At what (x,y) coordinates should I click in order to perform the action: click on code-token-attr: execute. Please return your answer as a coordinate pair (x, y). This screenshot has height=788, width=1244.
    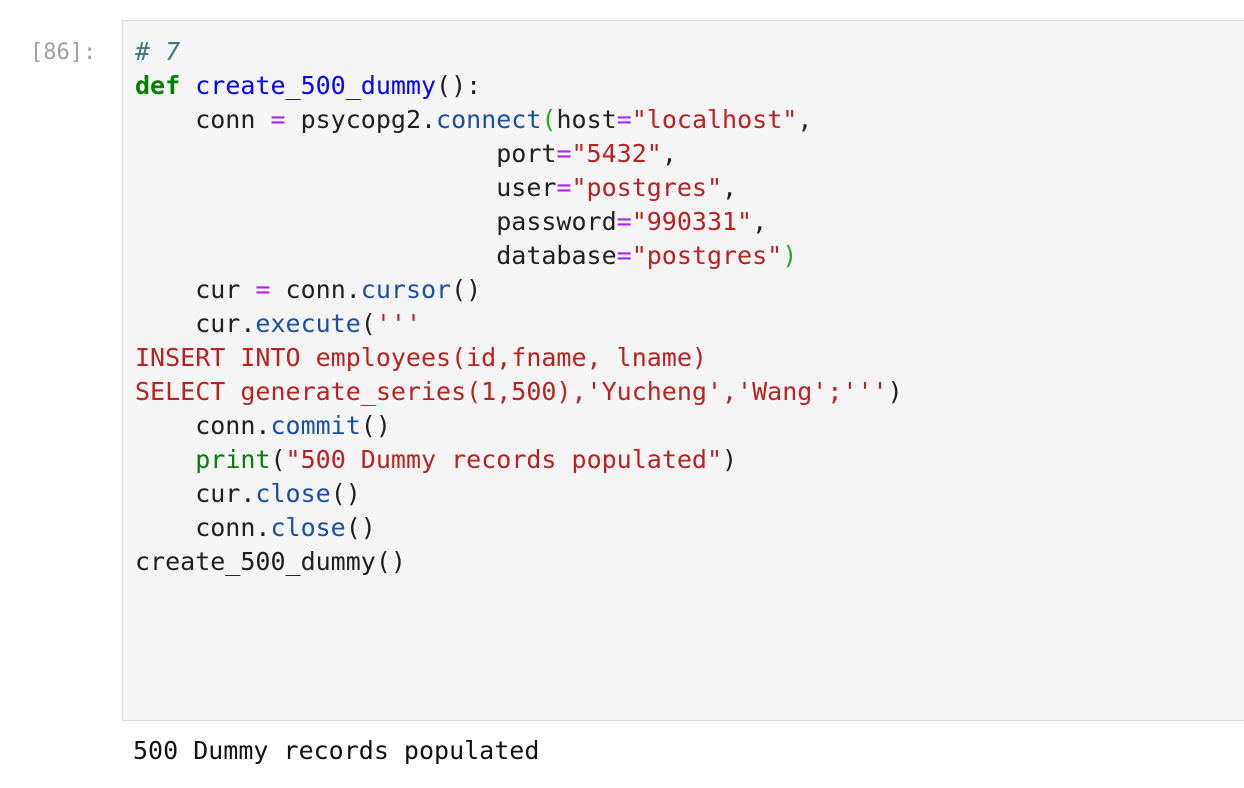
    Looking at the image, I should click on (308, 323).